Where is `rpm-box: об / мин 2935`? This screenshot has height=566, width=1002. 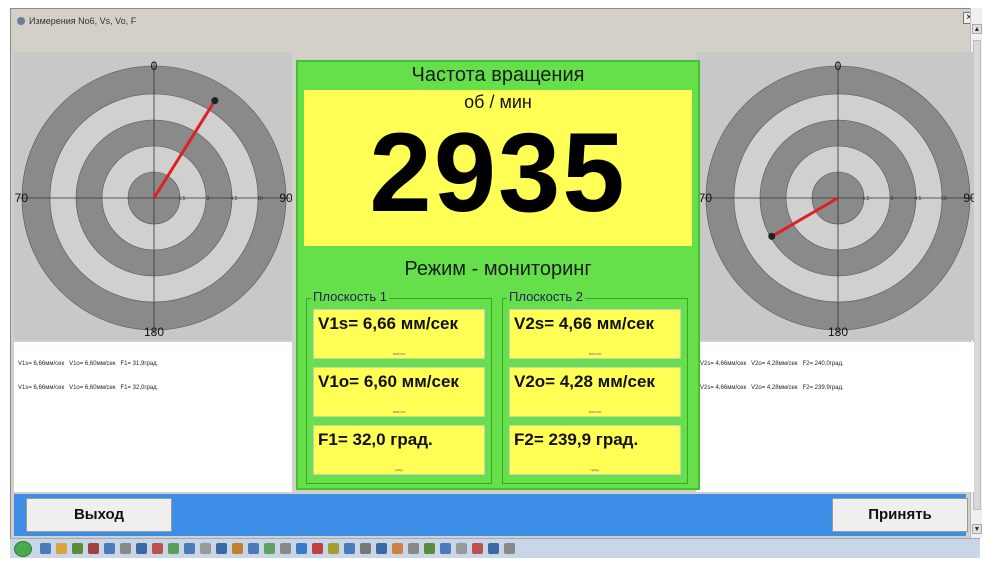
rpm-box: об / мин 2935 is located at coordinates (498, 168).